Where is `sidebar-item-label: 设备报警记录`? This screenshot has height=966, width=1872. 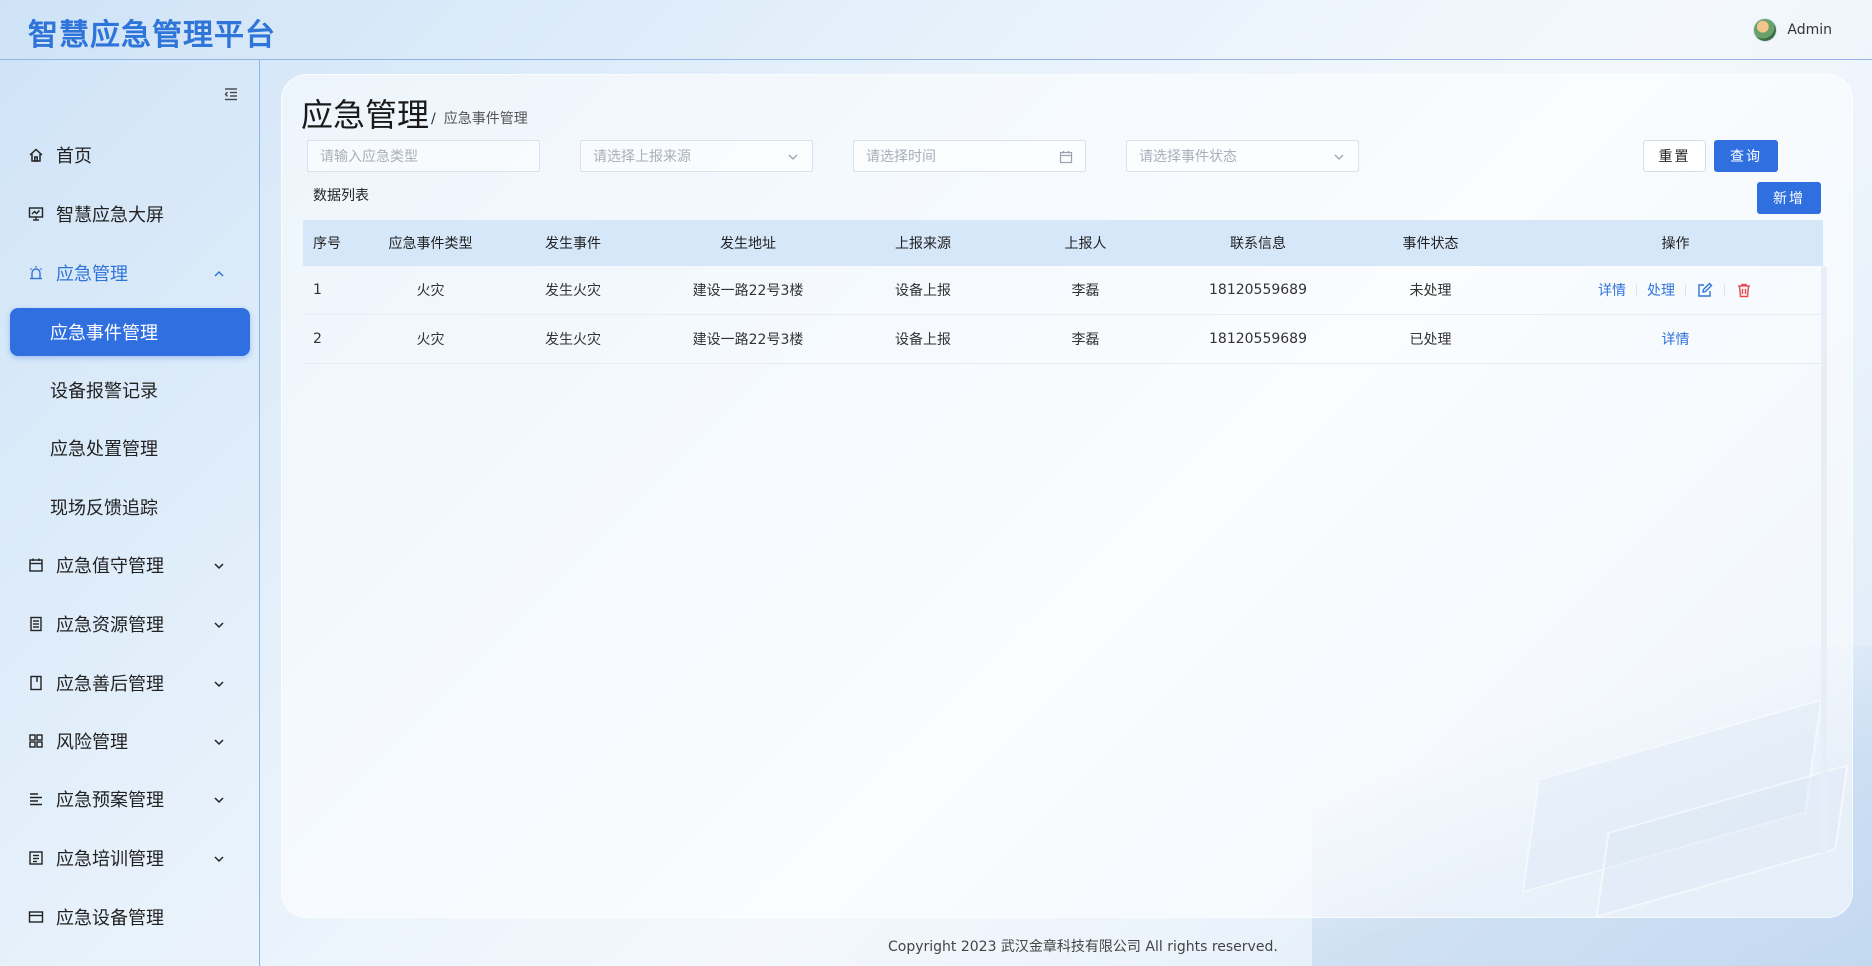 sidebar-item-label: 设备报警记录 is located at coordinates (104, 391).